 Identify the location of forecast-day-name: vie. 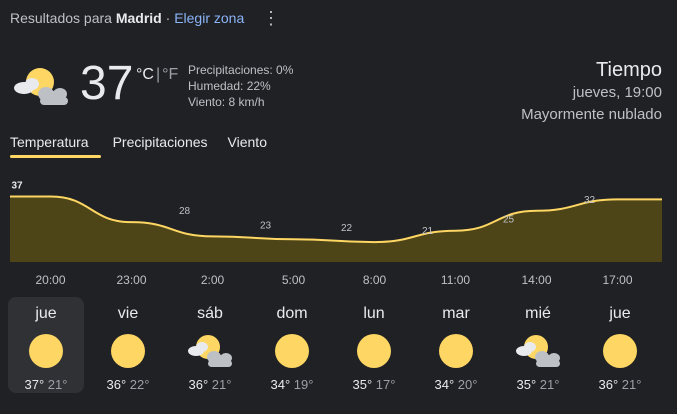
(128, 313).